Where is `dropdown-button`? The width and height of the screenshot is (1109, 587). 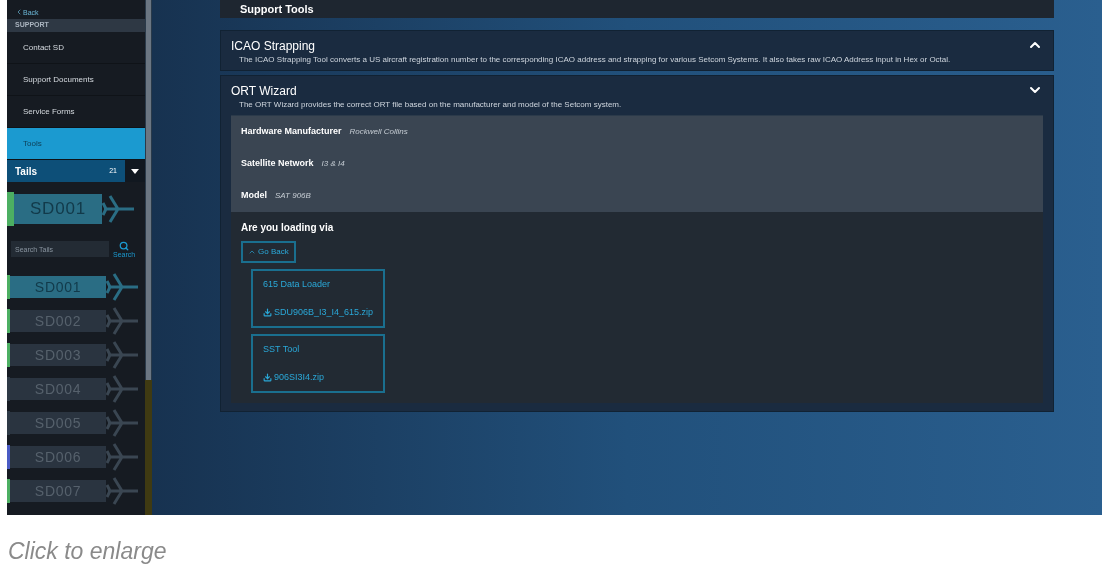 dropdown-button is located at coordinates (135, 171).